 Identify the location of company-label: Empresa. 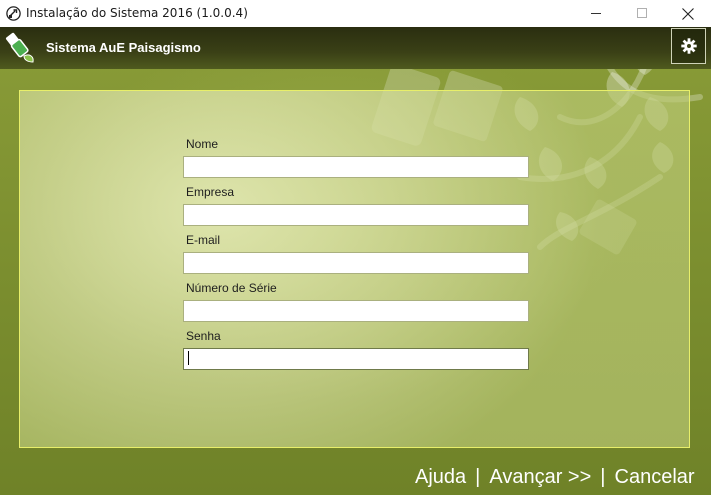
(210, 192).